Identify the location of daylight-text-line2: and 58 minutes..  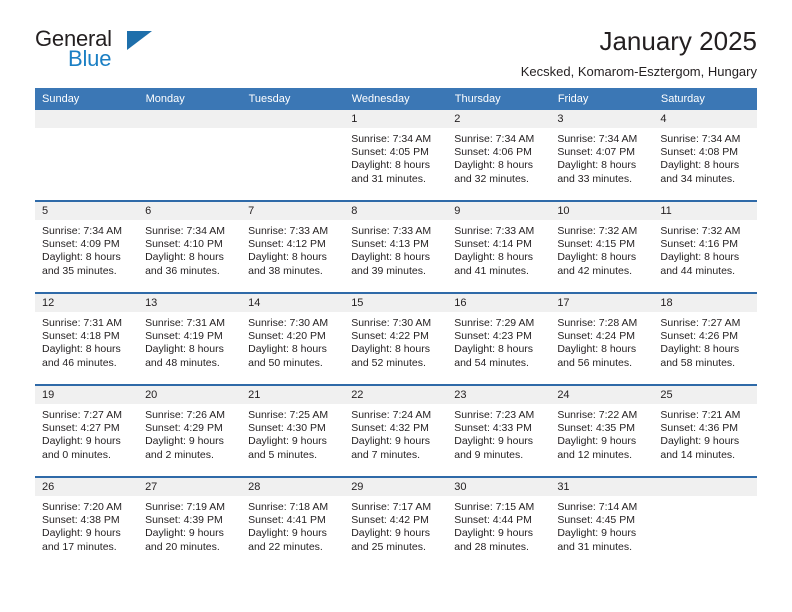
(698, 362).